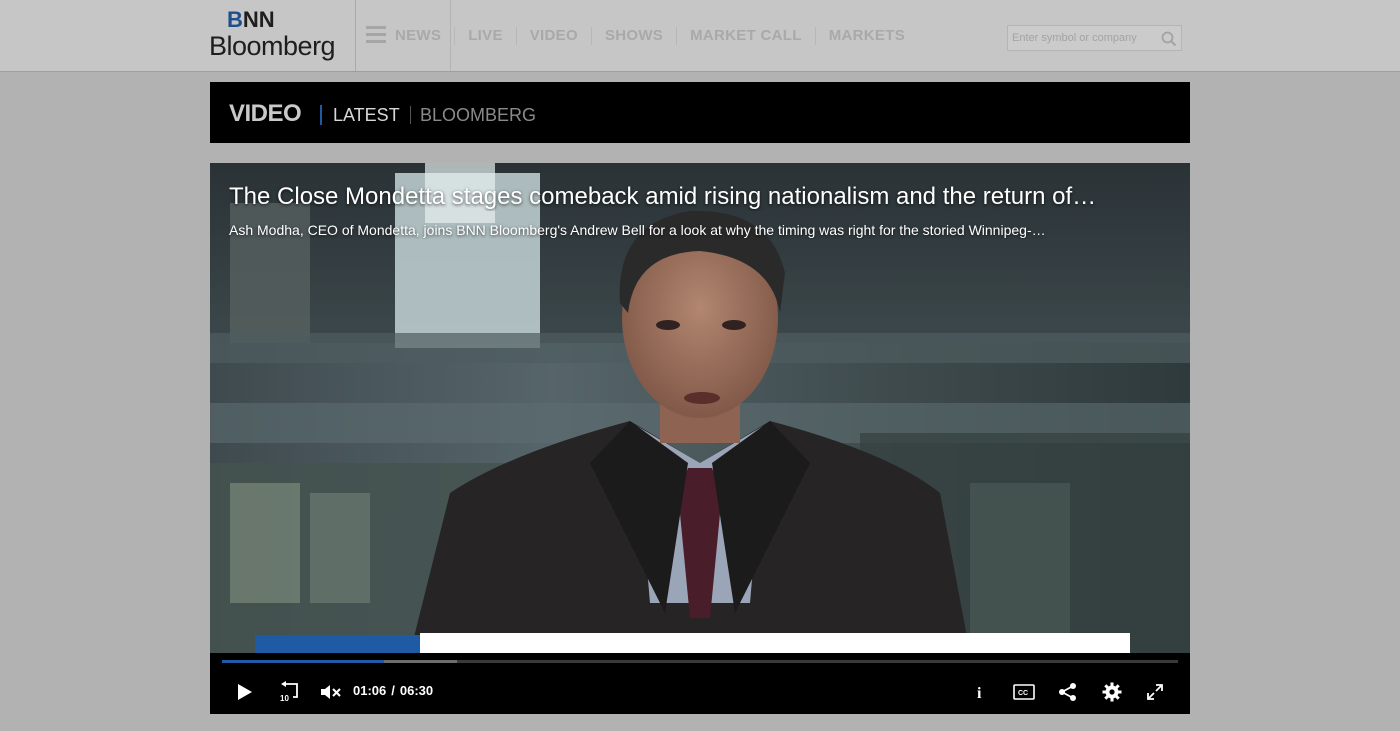  I want to click on info-icon: i, so click(979, 693).